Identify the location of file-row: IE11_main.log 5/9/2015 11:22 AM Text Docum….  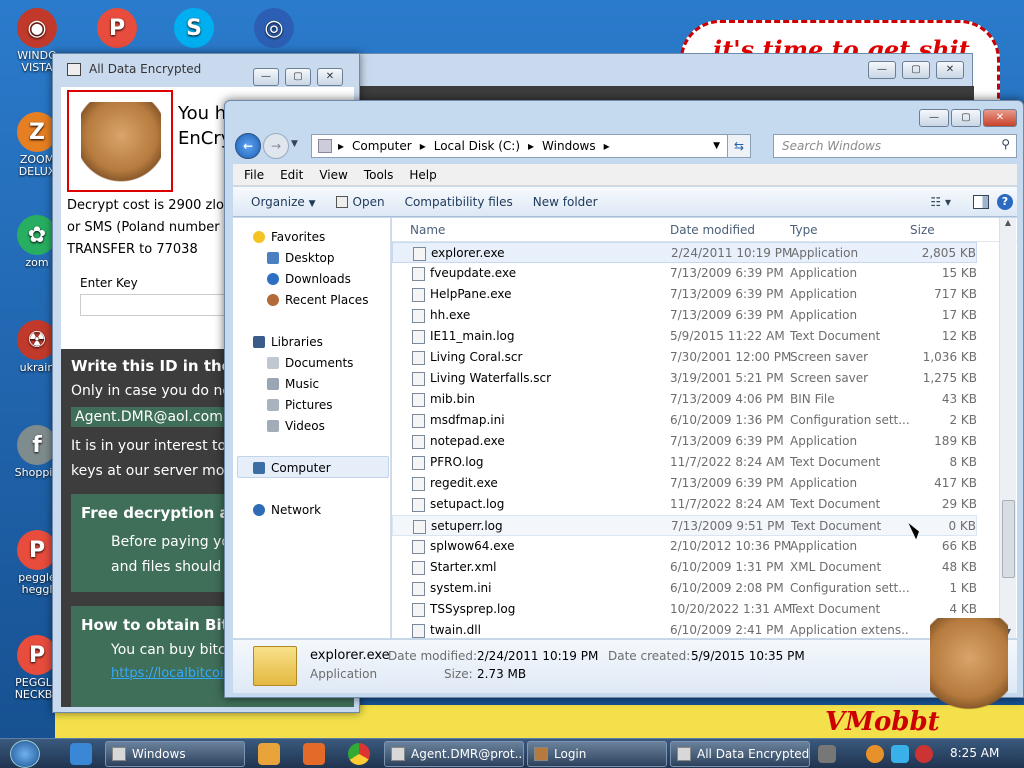
(684, 336).